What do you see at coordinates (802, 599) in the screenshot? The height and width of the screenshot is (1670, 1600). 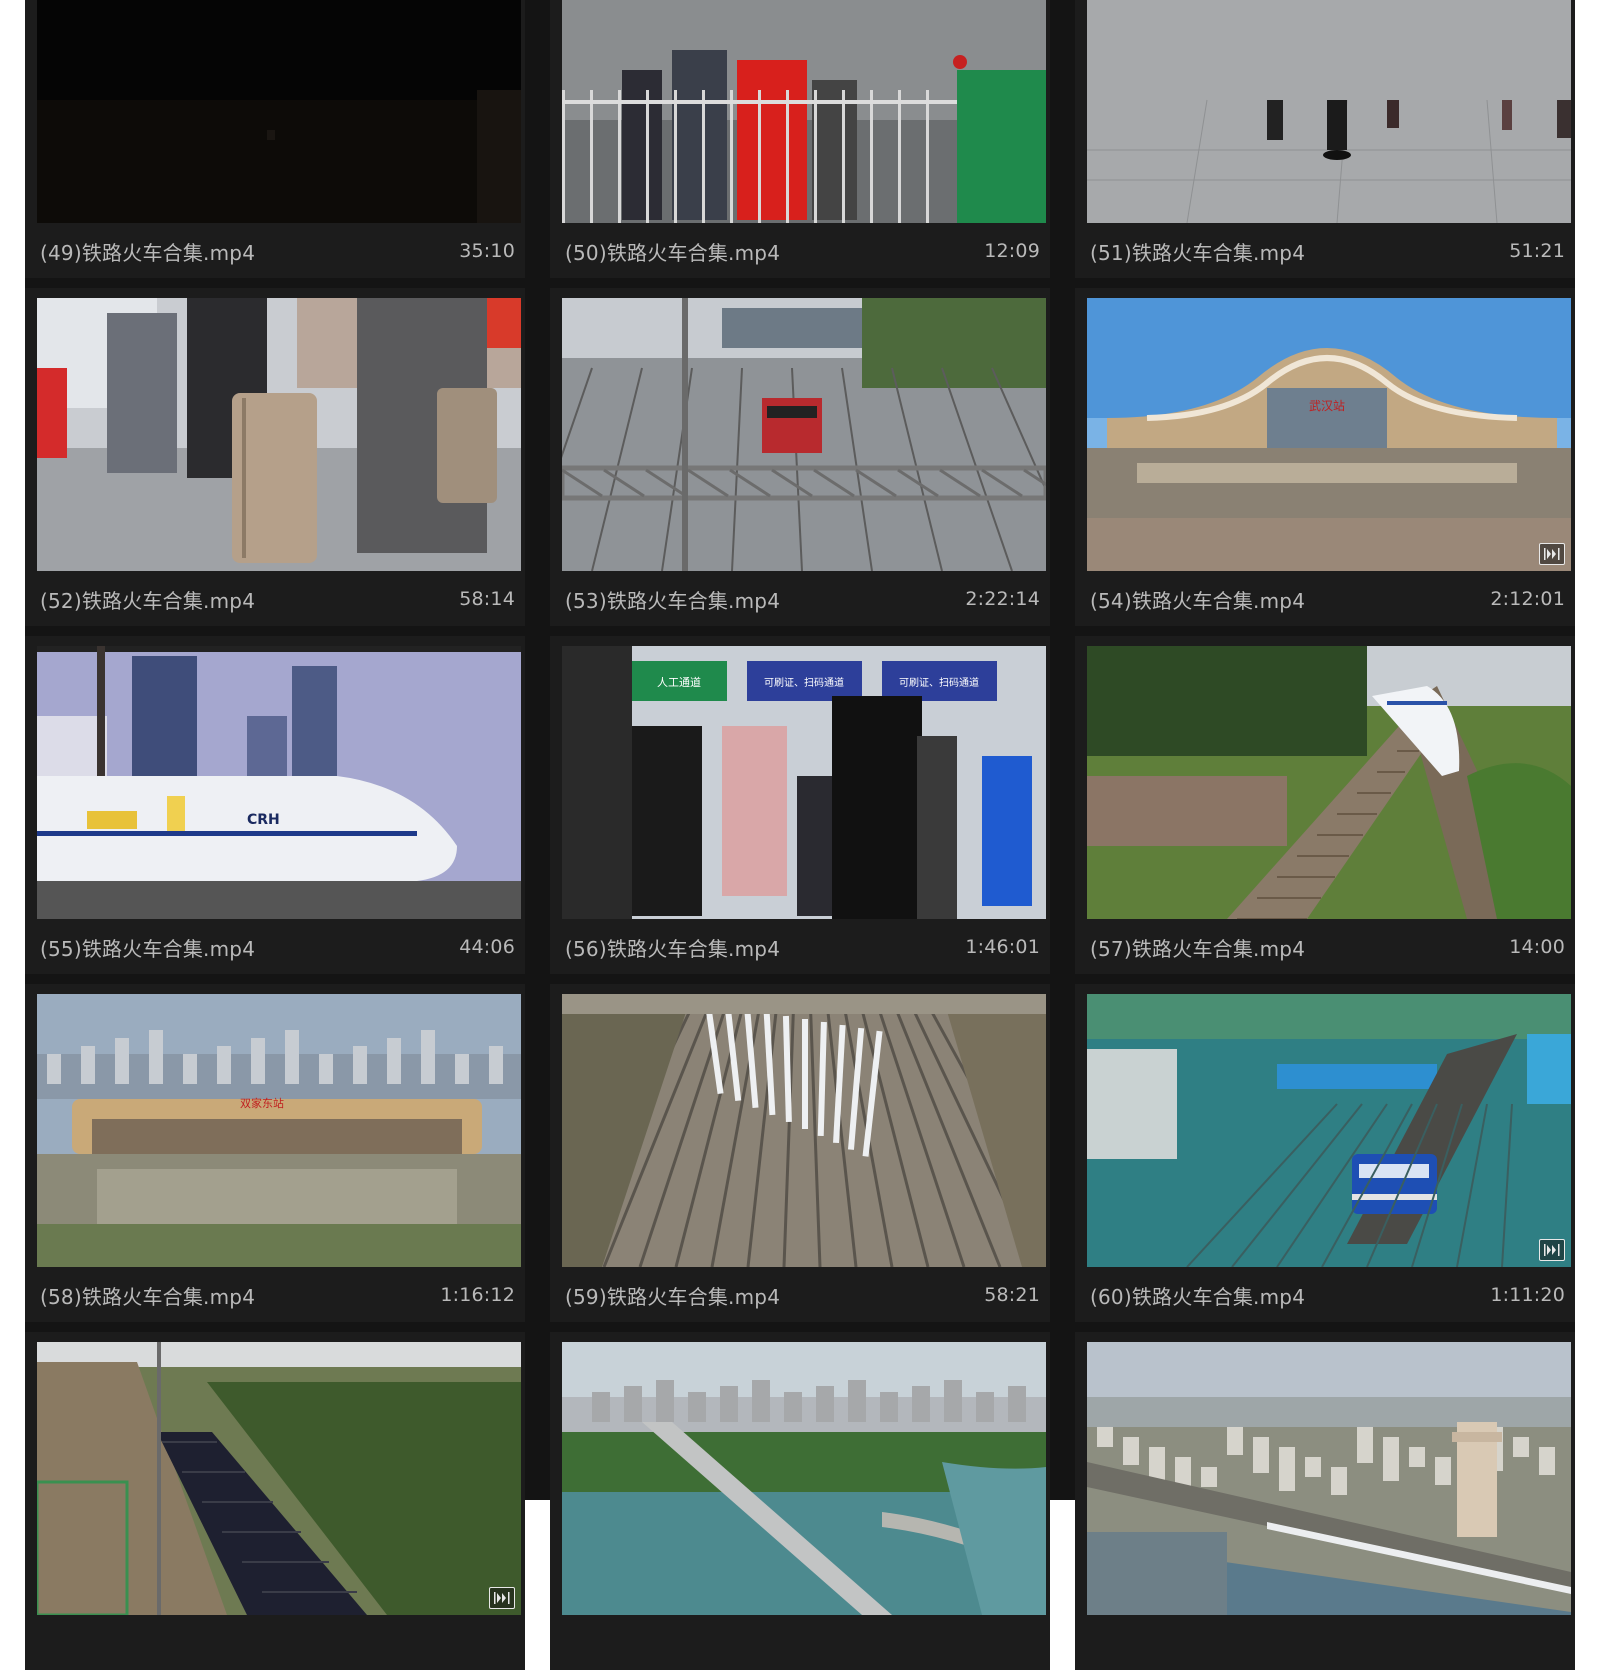 I see `video-caption: (53)铁路火车合集.mp4 2:22:14` at bounding box center [802, 599].